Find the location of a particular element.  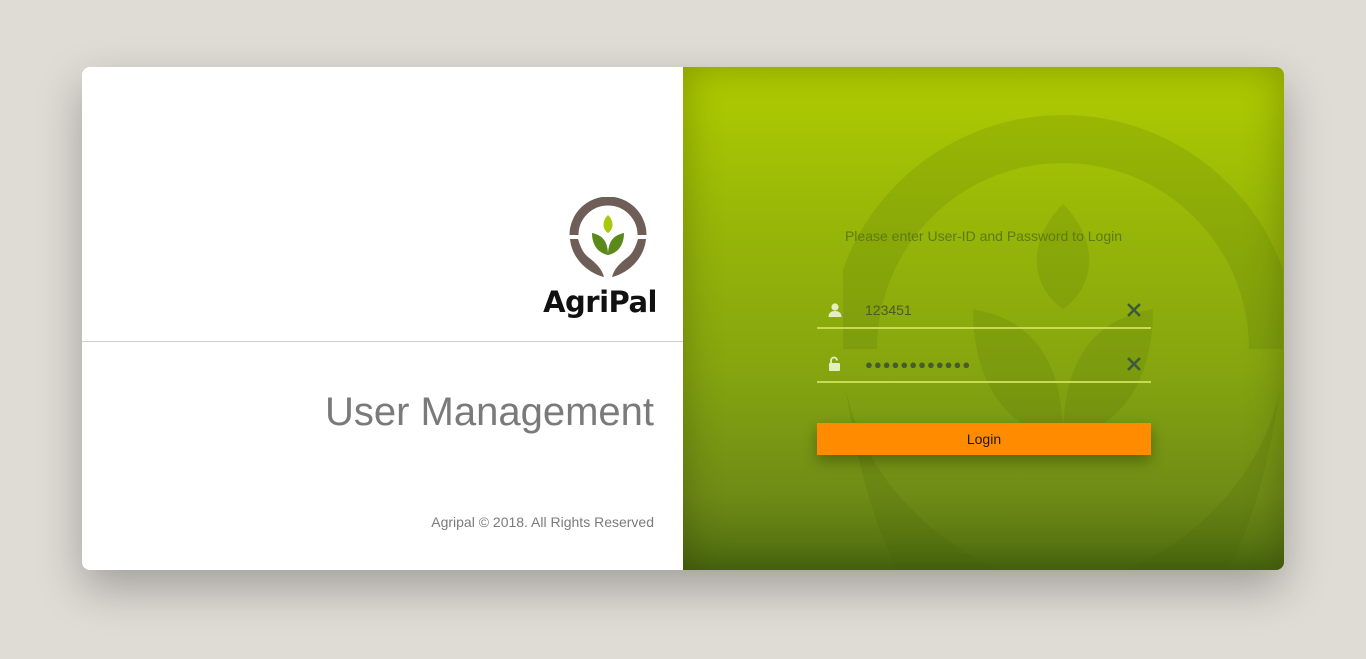

unlock-icon is located at coordinates (834, 363).